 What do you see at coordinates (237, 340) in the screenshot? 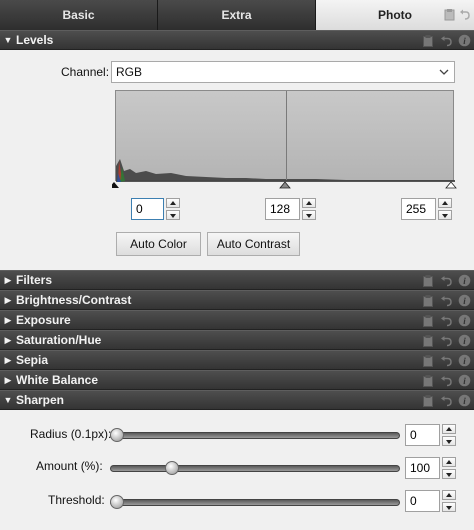
I see `section-saturation-hue: ▶ Saturation/Hue i` at bounding box center [237, 340].